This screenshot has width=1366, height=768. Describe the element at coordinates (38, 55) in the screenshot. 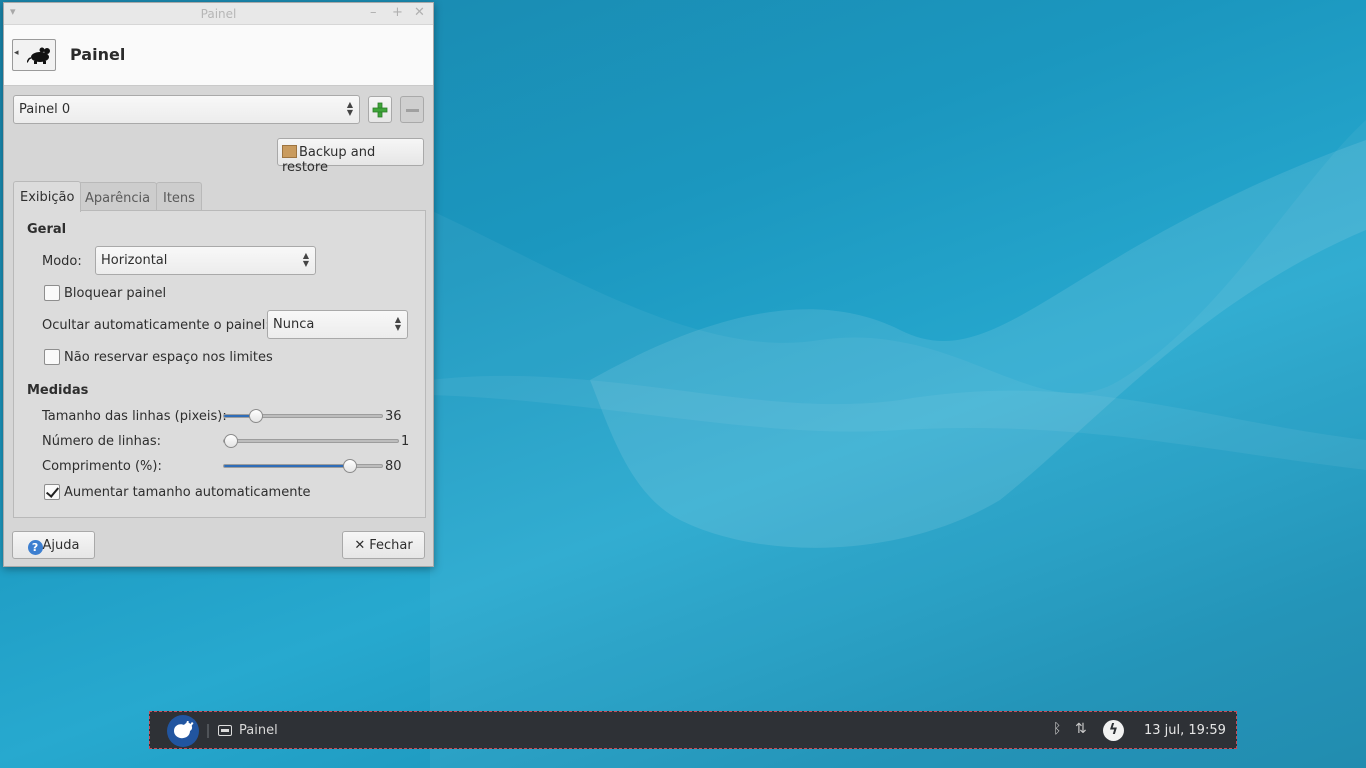

I see `mouse-icon` at that location.